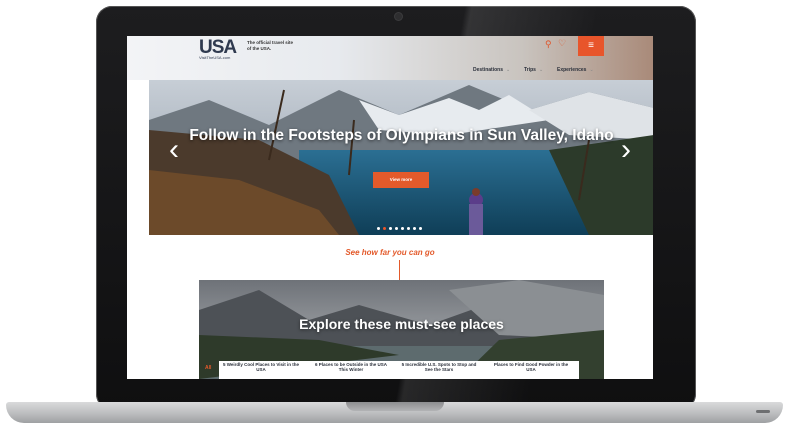 This screenshot has height=441, width=789. Describe the element at coordinates (215, 57) in the screenshot. I see `site-logo-url: VisitTheUSA.com` at that location.